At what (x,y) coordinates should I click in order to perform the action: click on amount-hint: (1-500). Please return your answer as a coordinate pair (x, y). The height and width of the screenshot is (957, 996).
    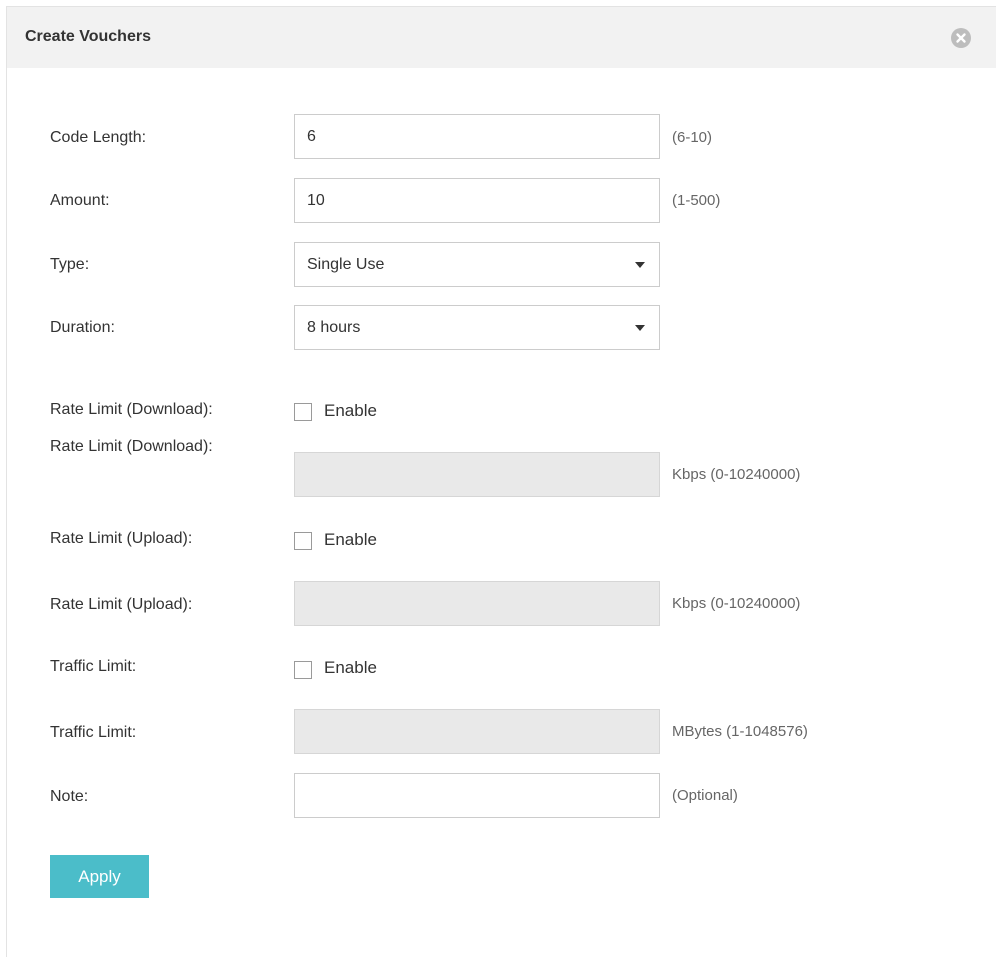
    Looking at the image, I should click on (696, 200).